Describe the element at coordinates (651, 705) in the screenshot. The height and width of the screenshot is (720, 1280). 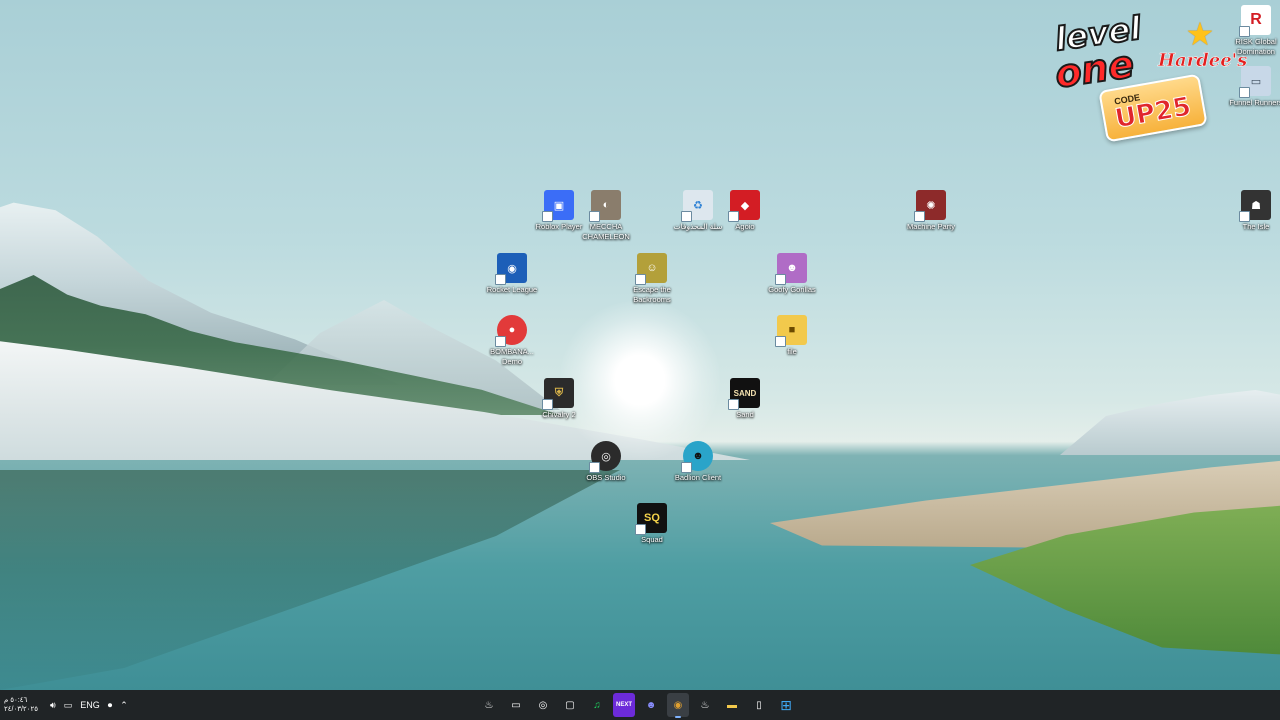
I see `discord-icon: ☻` at that location.